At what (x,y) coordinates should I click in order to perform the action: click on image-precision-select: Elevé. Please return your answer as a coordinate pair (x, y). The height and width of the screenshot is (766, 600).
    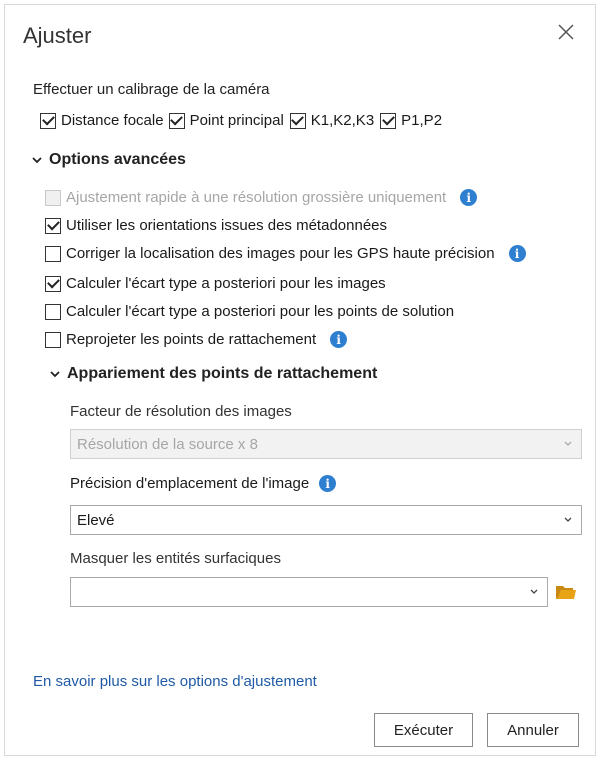
    Looking at the image, I should click on (326, 520).